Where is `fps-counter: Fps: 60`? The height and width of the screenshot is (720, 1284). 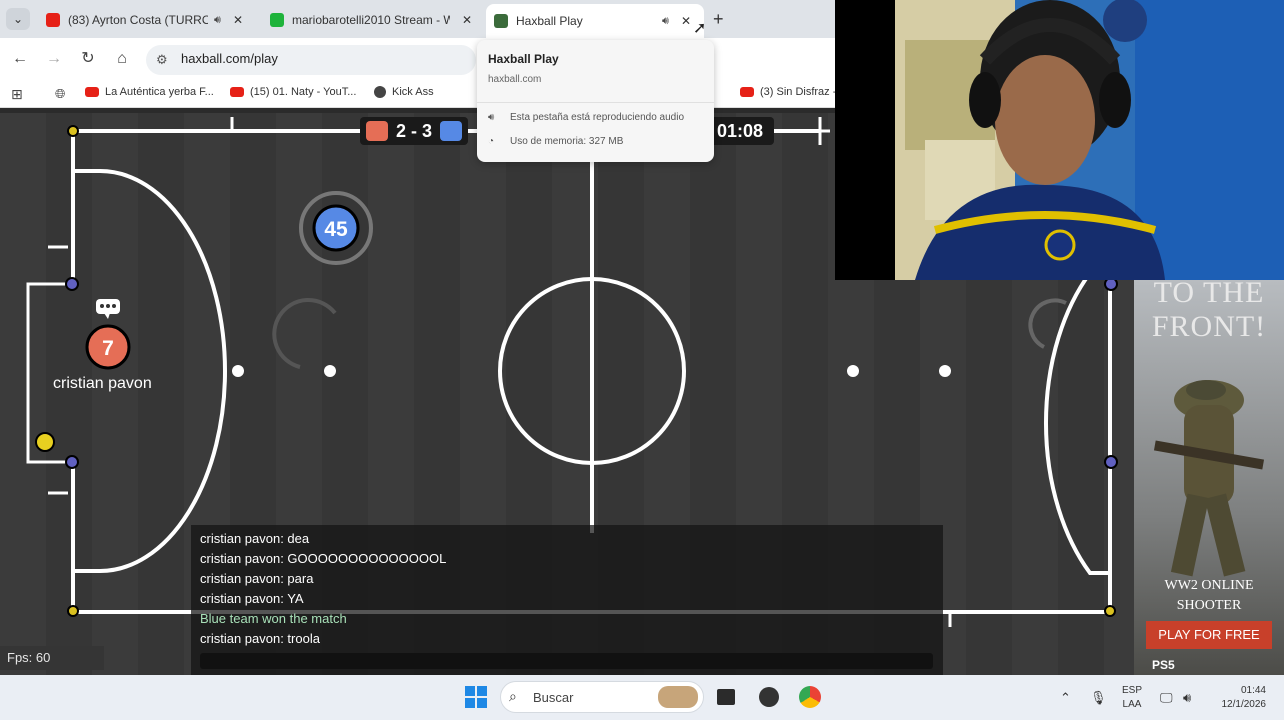 fps-counter: Fps: 60 is located at coordinates (52, 658).